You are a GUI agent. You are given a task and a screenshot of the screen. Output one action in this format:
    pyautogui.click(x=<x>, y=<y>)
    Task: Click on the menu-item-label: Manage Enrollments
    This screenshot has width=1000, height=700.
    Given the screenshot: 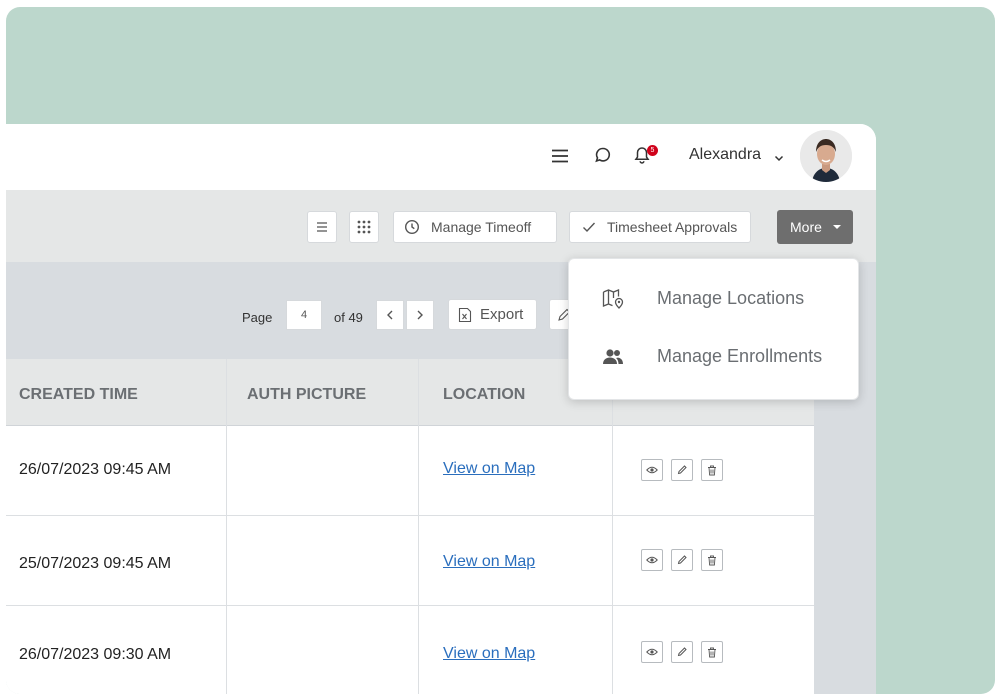 What is the action you would take?
    pyautogui.click(x=740, y=356)
    